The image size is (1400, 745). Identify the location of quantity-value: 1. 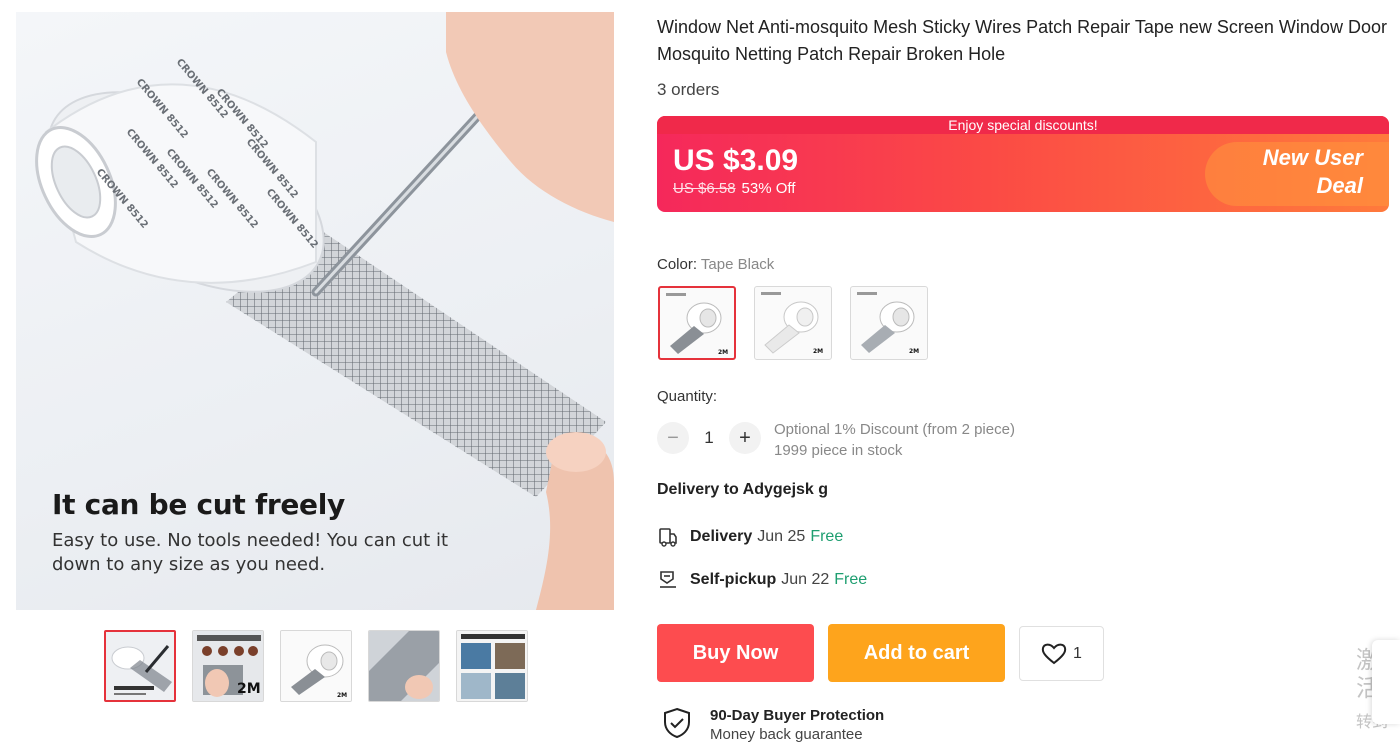
(709, 438).